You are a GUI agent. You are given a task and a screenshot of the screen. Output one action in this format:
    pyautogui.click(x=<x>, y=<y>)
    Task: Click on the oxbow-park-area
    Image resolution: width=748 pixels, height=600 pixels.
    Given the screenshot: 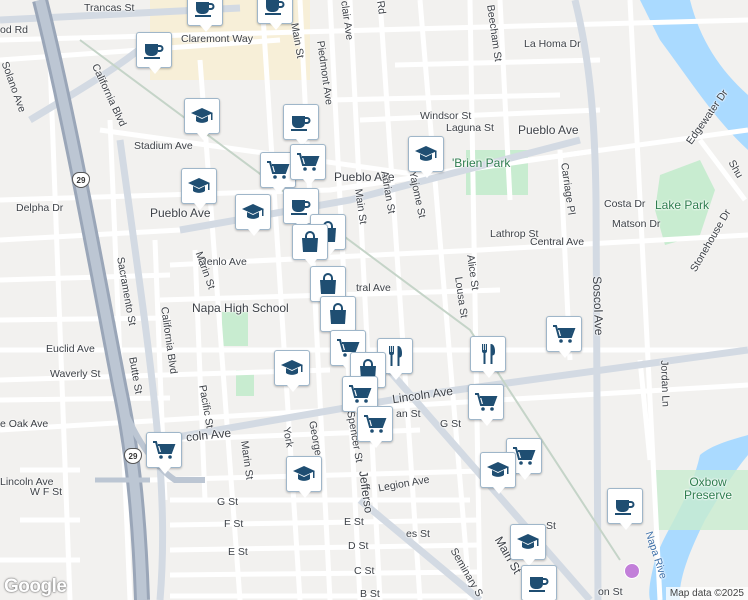 What is the action you would take?
    pyautogui.click(x=701, y=500)
    